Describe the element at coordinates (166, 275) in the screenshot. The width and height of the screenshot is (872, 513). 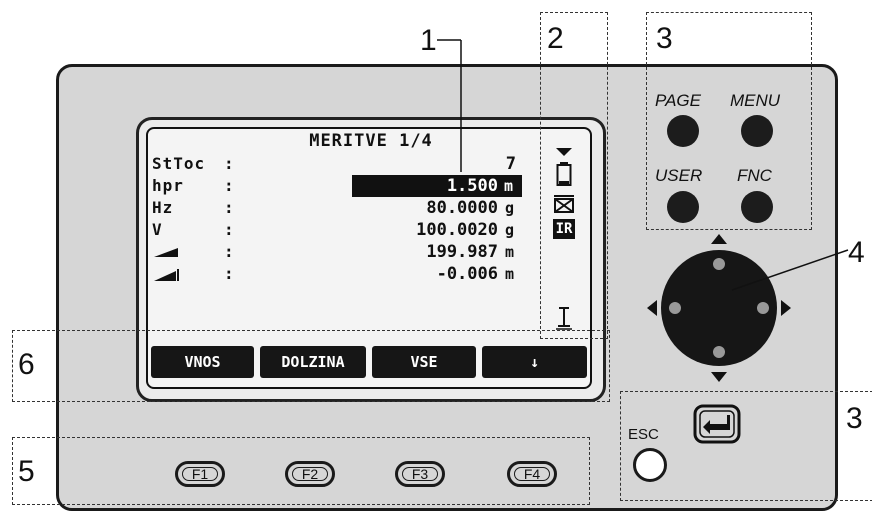
I see `height-difference-icon` at that location.